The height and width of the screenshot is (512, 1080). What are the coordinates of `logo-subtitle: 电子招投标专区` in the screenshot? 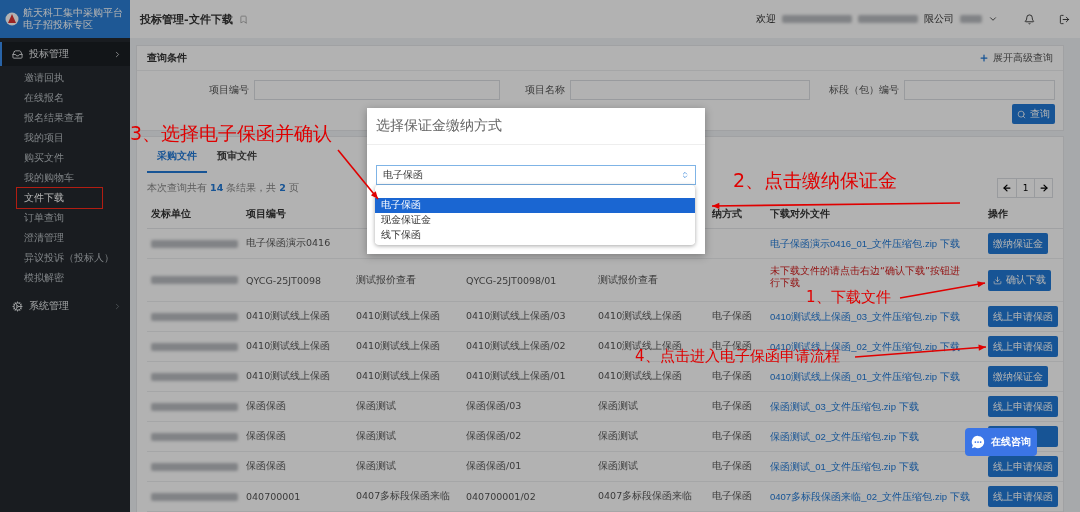 It's located at (58, 24).